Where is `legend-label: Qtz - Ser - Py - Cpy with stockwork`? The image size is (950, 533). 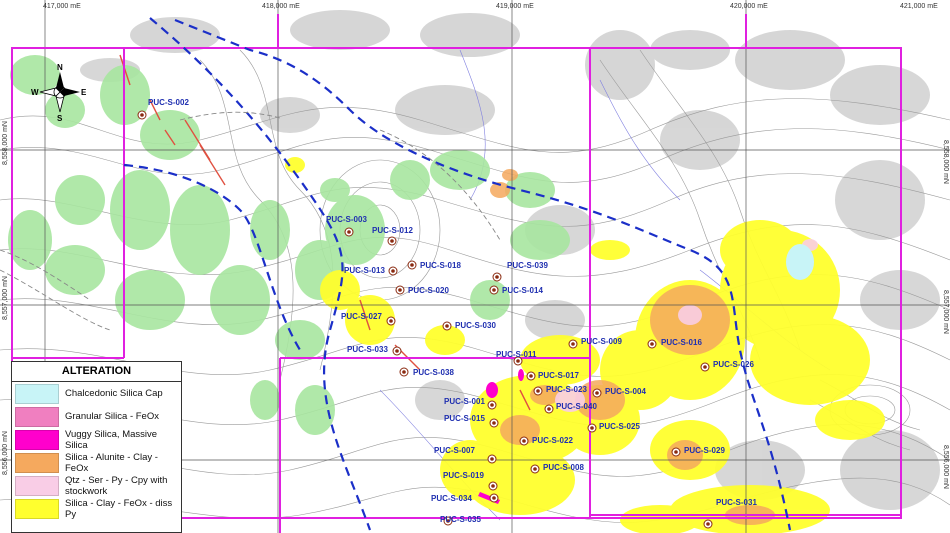
legend-label: Qtz - Ser - Py - Cpy with stockwork is located at coordinates (116, 485).